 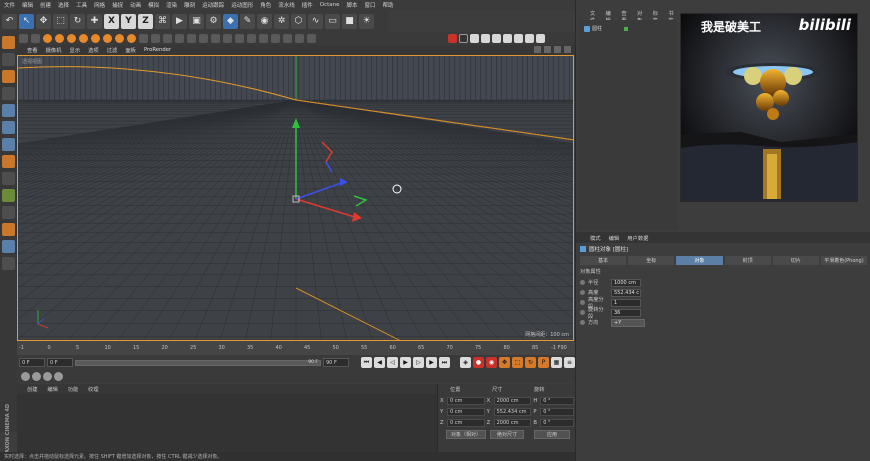 I want to click on maximize-icon, so click(x=567, y=49).